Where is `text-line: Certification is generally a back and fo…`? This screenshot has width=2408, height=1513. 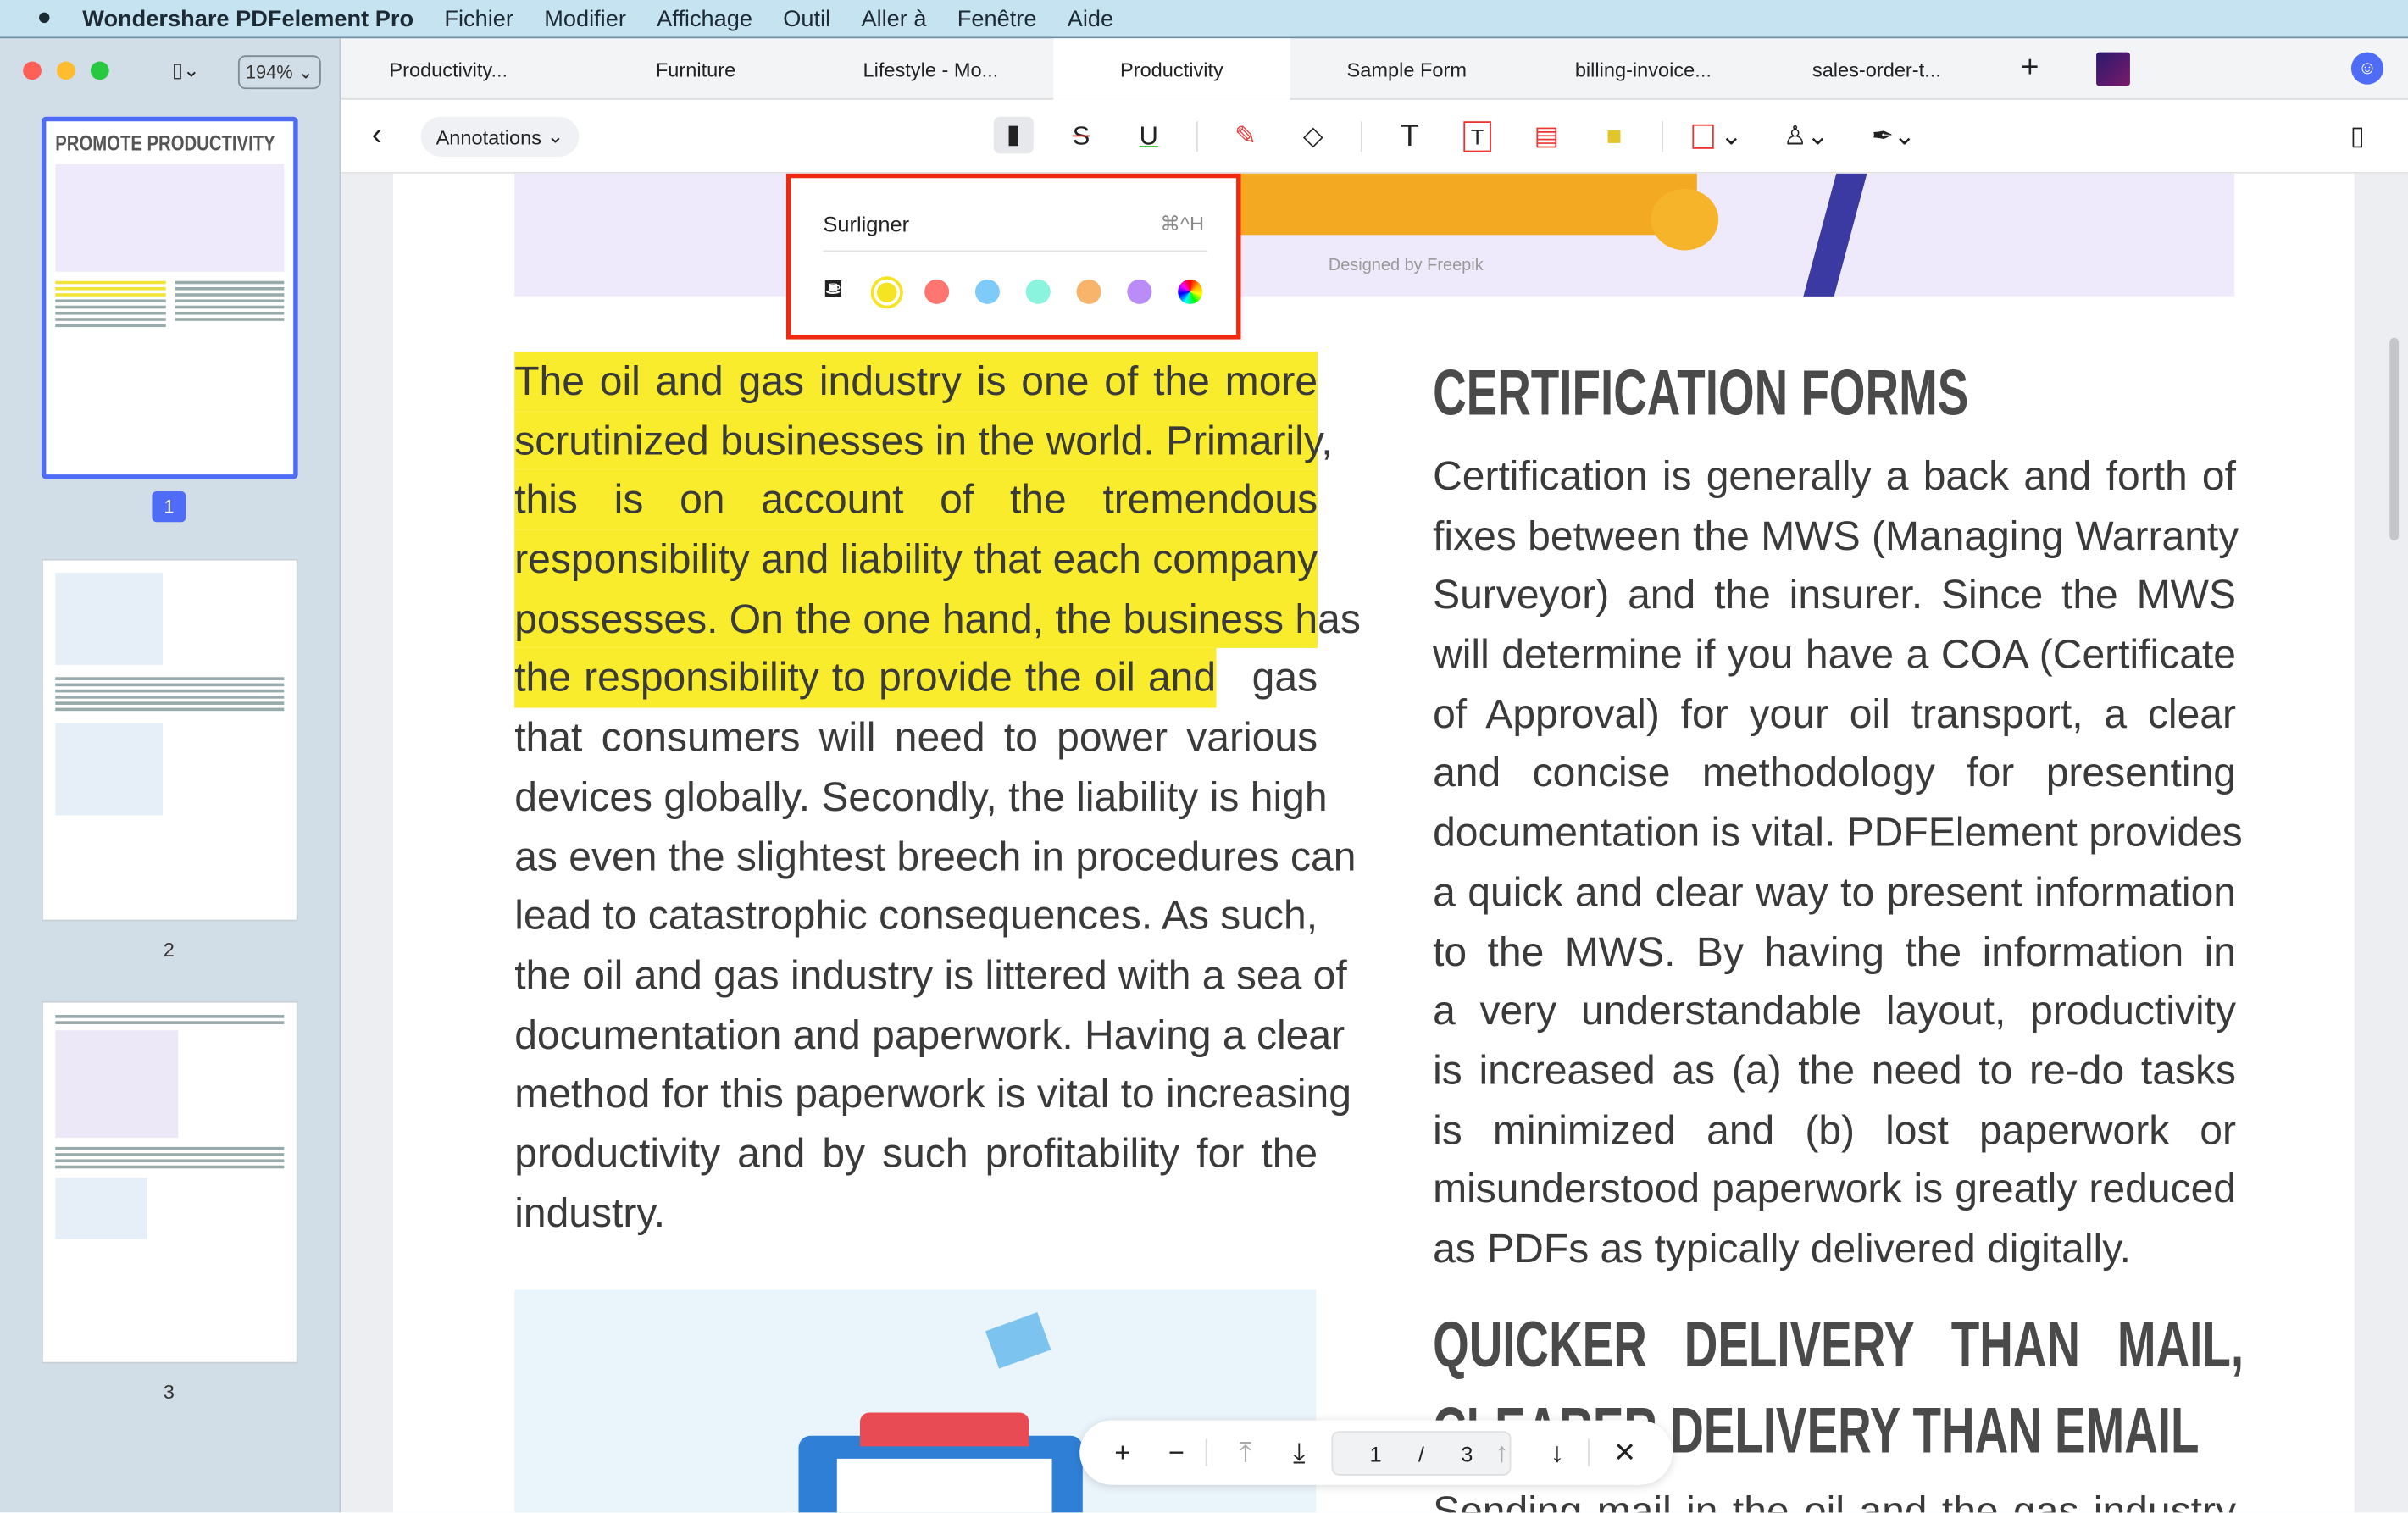
text-line: Certification is generally a back and fo… is located at coordinates (1835, 476).